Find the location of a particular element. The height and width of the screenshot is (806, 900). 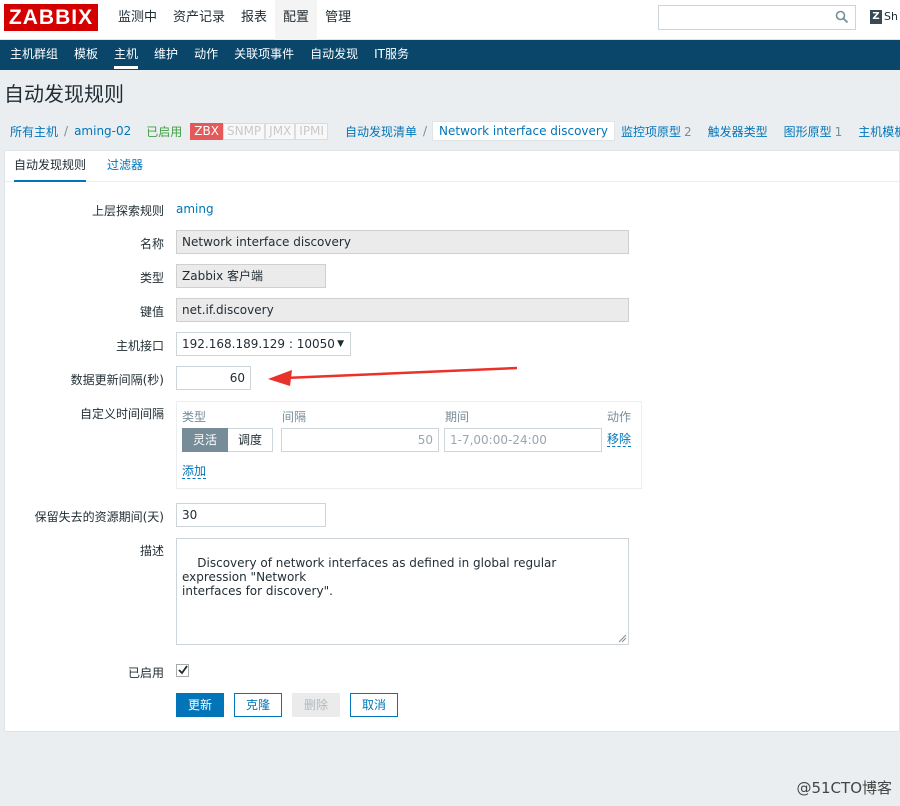

breadcrumb-trigger-prototypes: 触发器类型 is located at coordinates (738, 131).